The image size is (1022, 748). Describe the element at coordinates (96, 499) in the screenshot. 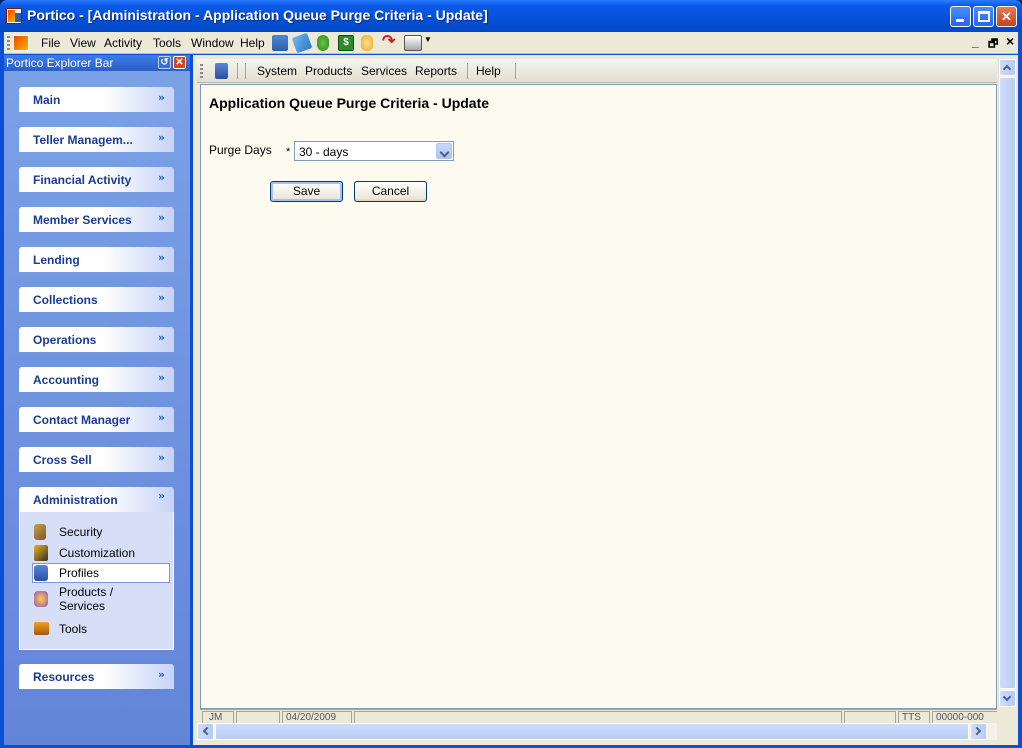

I see `group-administration: Administration «` at that location.